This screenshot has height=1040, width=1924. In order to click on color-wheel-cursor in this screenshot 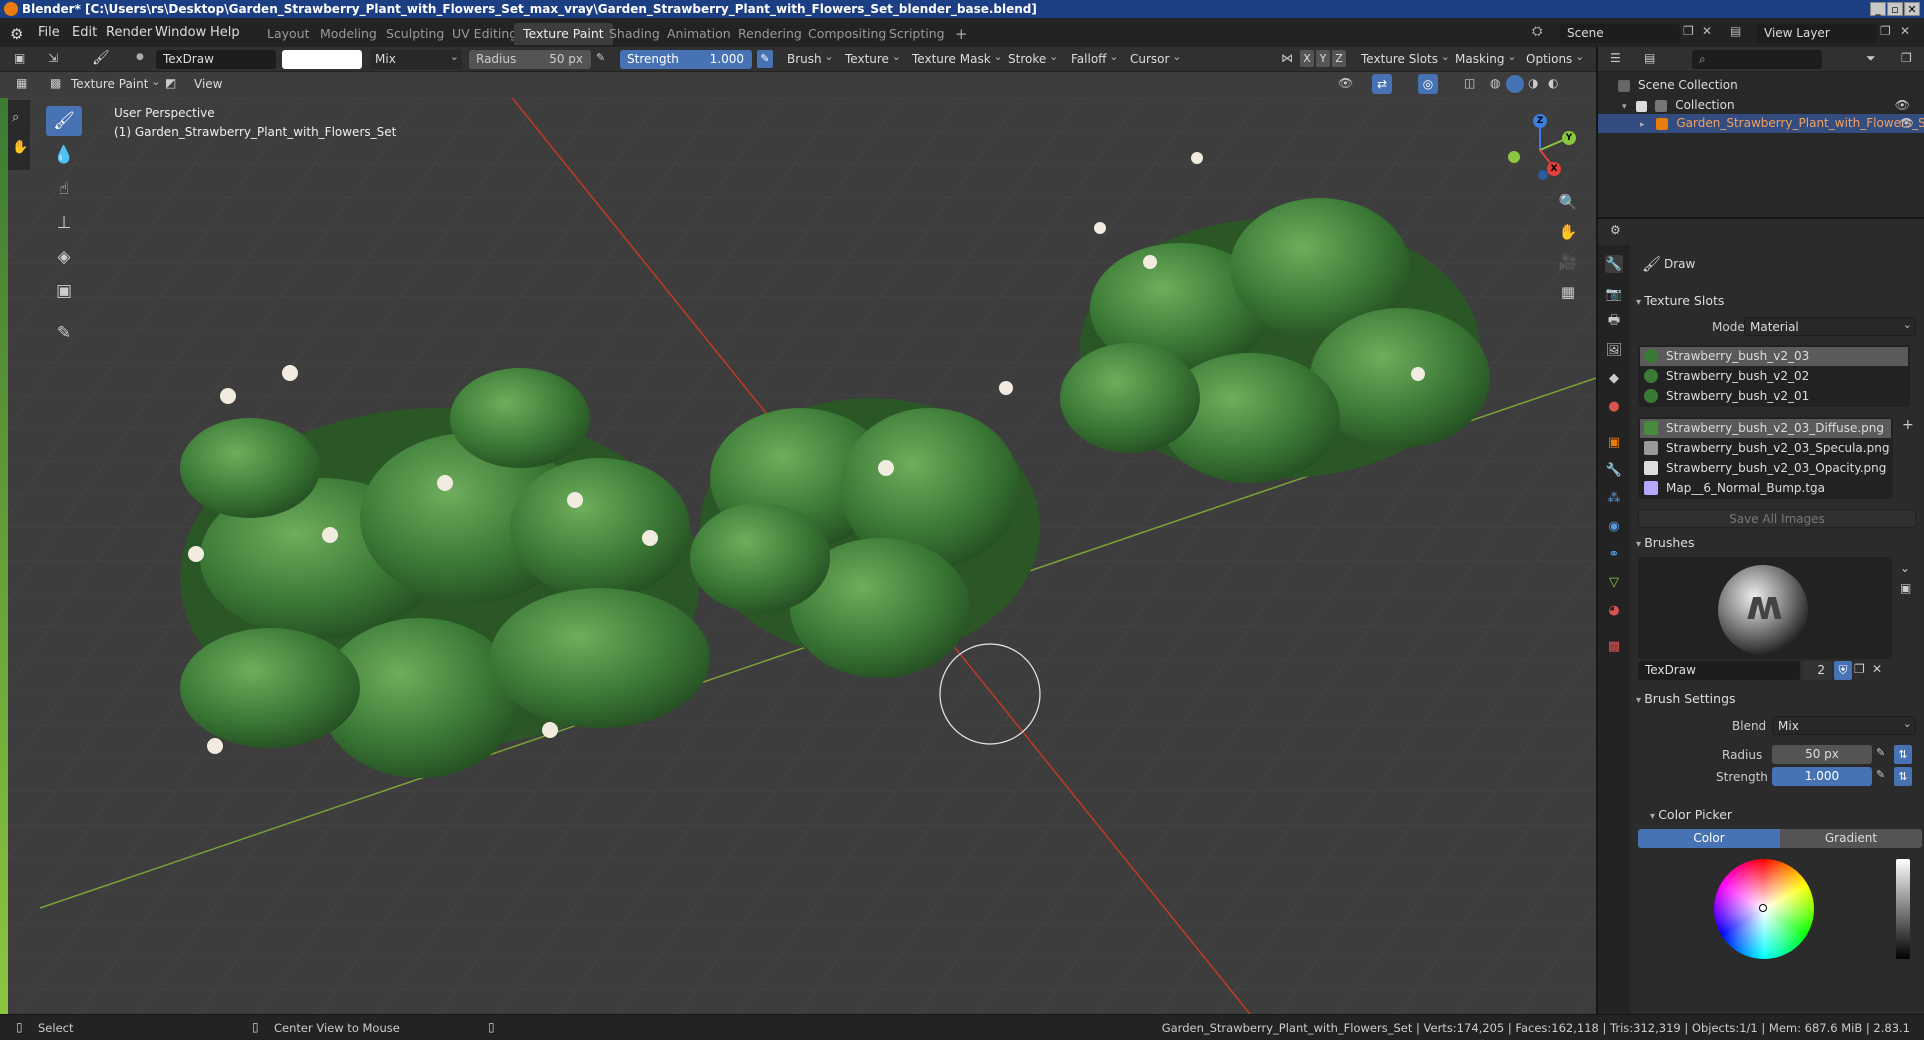, I will do `click(1763, 908)`.